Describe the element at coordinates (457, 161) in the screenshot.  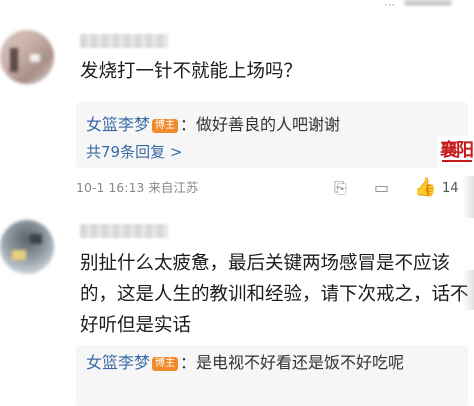
I see `watermark-underline` at that location.